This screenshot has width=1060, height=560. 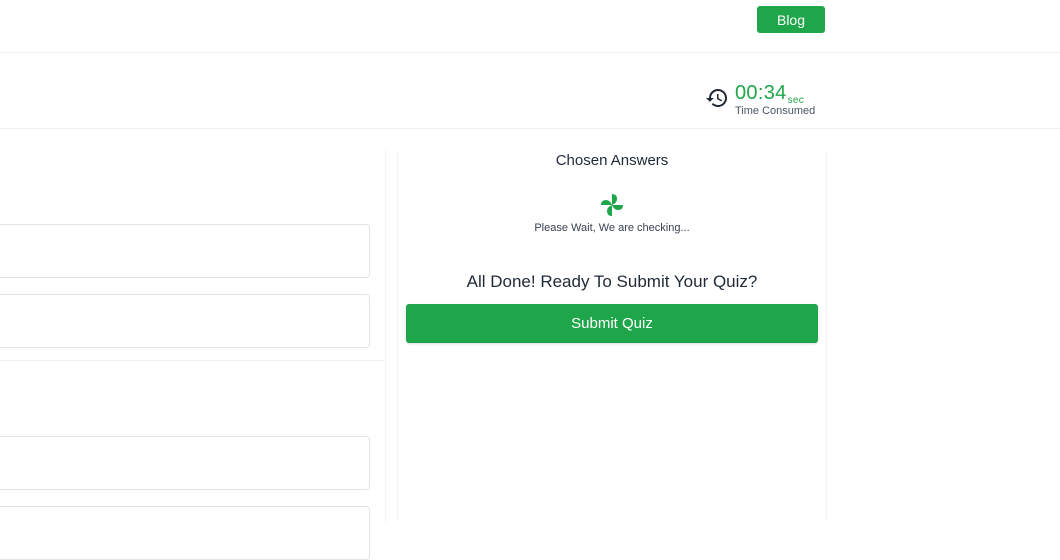 I want to click on timer-bar: 00:34sec Time Consumed, so click(x=530, y=91).